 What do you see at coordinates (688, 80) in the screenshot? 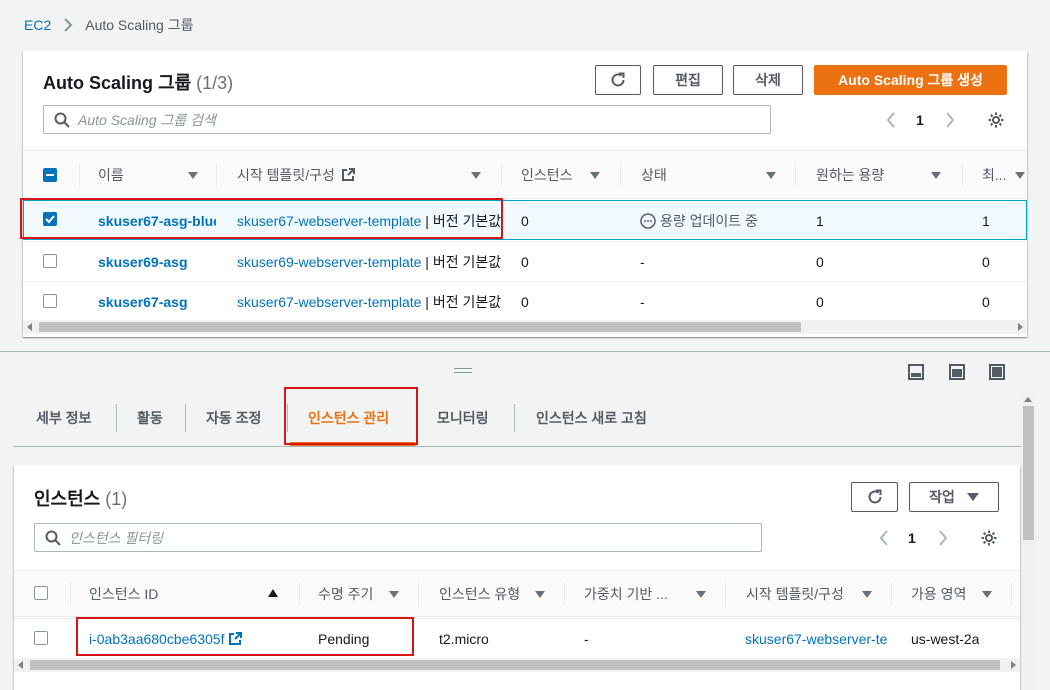
I see `edit-button: 편집` at bounding box center [688, 80].